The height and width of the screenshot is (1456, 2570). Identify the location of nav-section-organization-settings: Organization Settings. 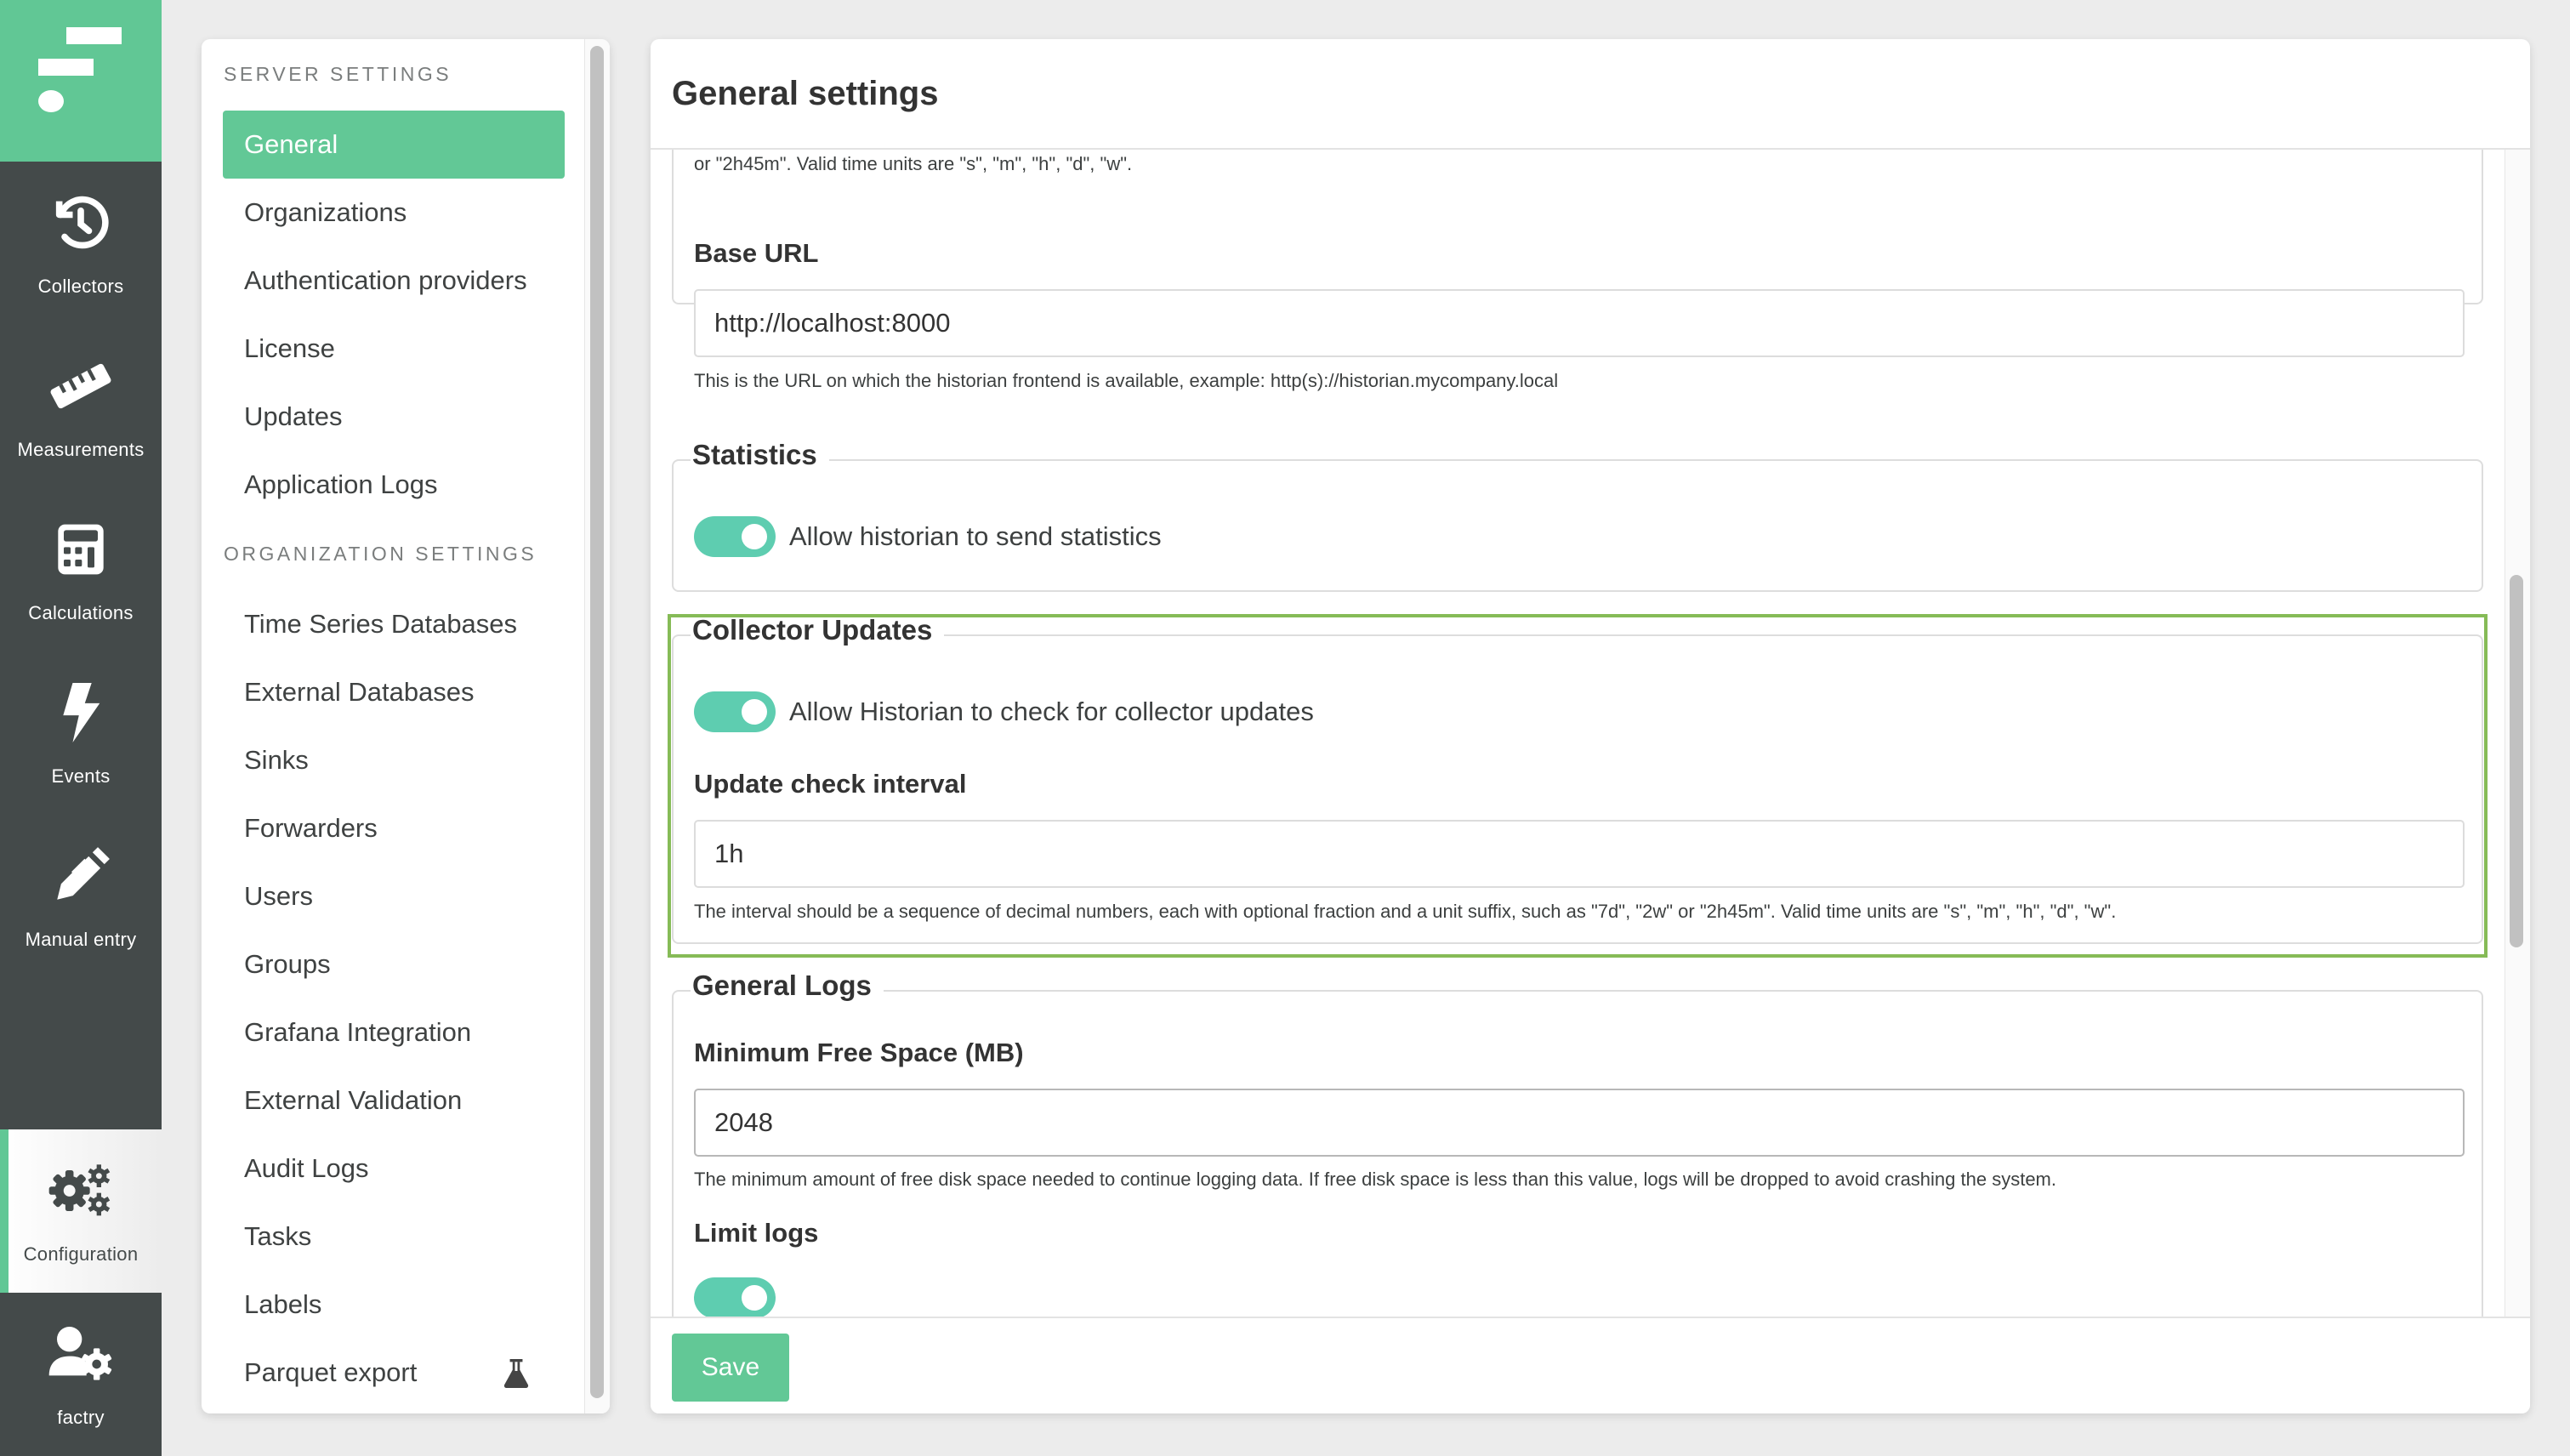
(380, 554).